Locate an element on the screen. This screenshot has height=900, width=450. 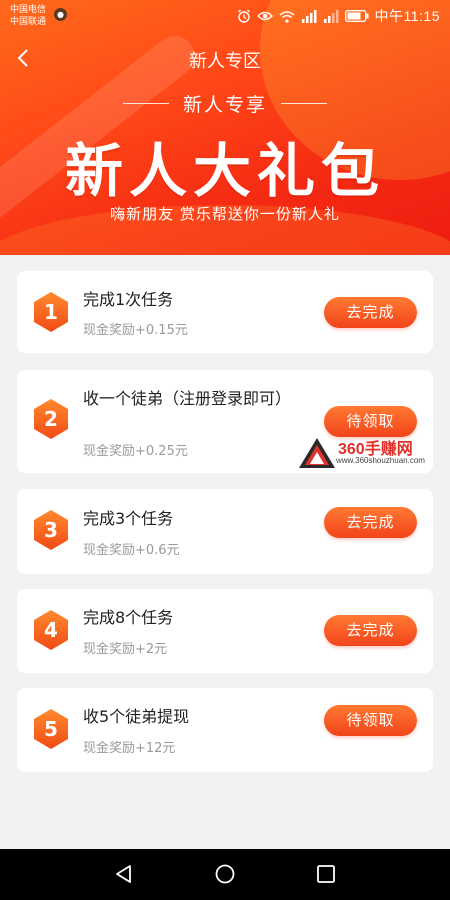
task-number: 2 is located at coordinates (51, 419).